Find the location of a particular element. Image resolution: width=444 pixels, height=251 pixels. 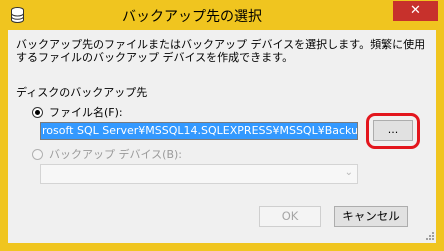

backup-device-radio is located at coordinates (37, 154).